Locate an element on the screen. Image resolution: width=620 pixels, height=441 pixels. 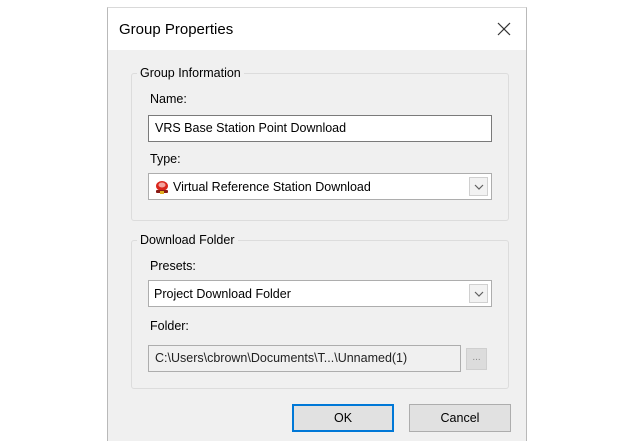
presets-label: Presets: is located at coordinates (173, 266).